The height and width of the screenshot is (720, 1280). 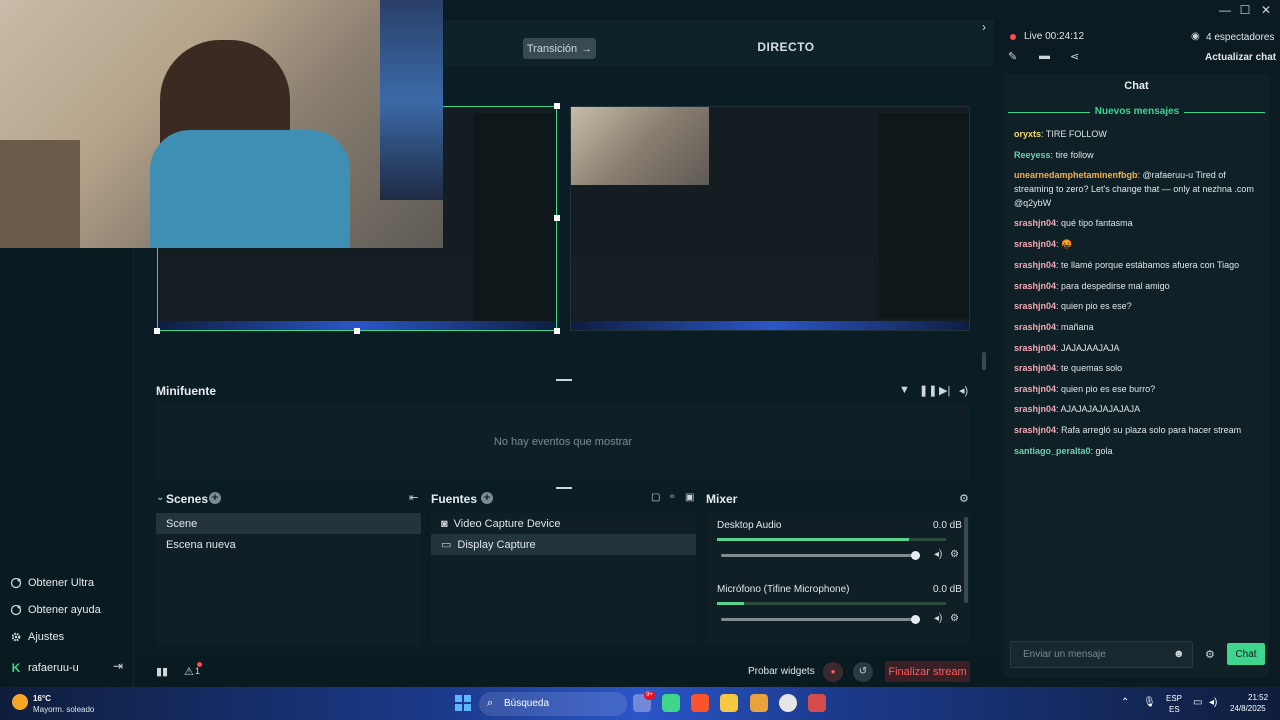 What do you see at coordinates (16, 610) in the screenshot?
I see `help-icon` at bounding box center [16, 610].